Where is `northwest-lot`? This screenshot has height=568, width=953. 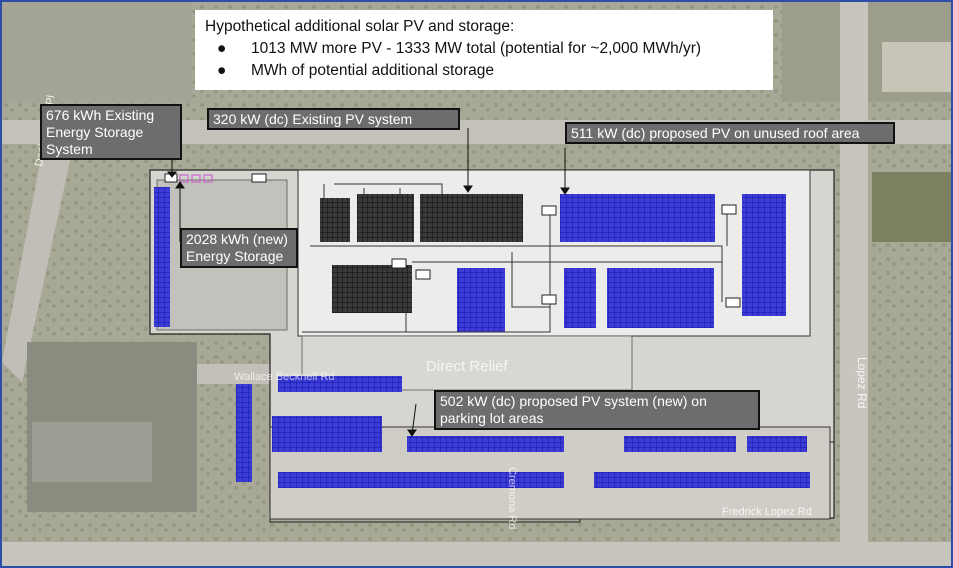
northwest-lot is located at coordinates (97, 52).